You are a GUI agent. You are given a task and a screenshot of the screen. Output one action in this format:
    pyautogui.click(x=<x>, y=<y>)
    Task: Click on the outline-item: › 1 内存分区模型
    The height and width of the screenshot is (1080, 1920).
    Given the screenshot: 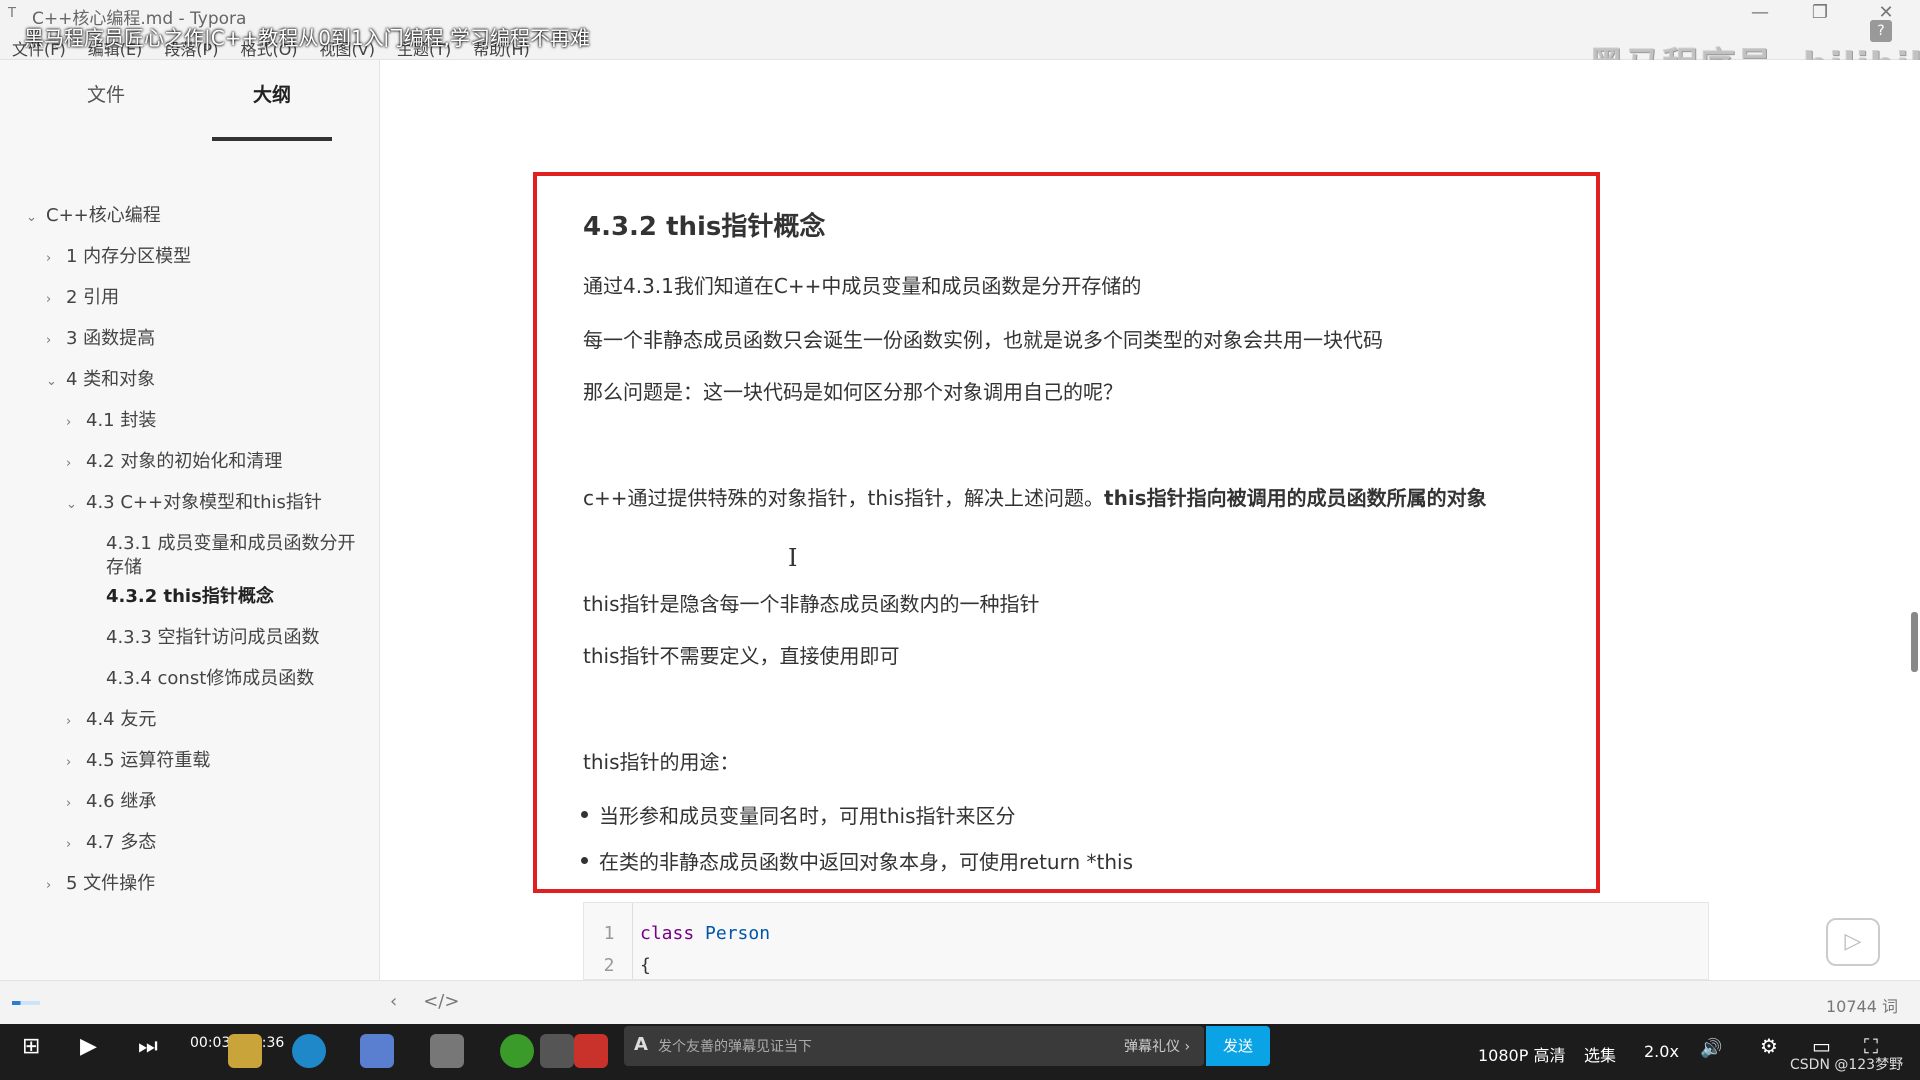 What is the action you would take?
    pyautogui.click(x=118, y=258)
    